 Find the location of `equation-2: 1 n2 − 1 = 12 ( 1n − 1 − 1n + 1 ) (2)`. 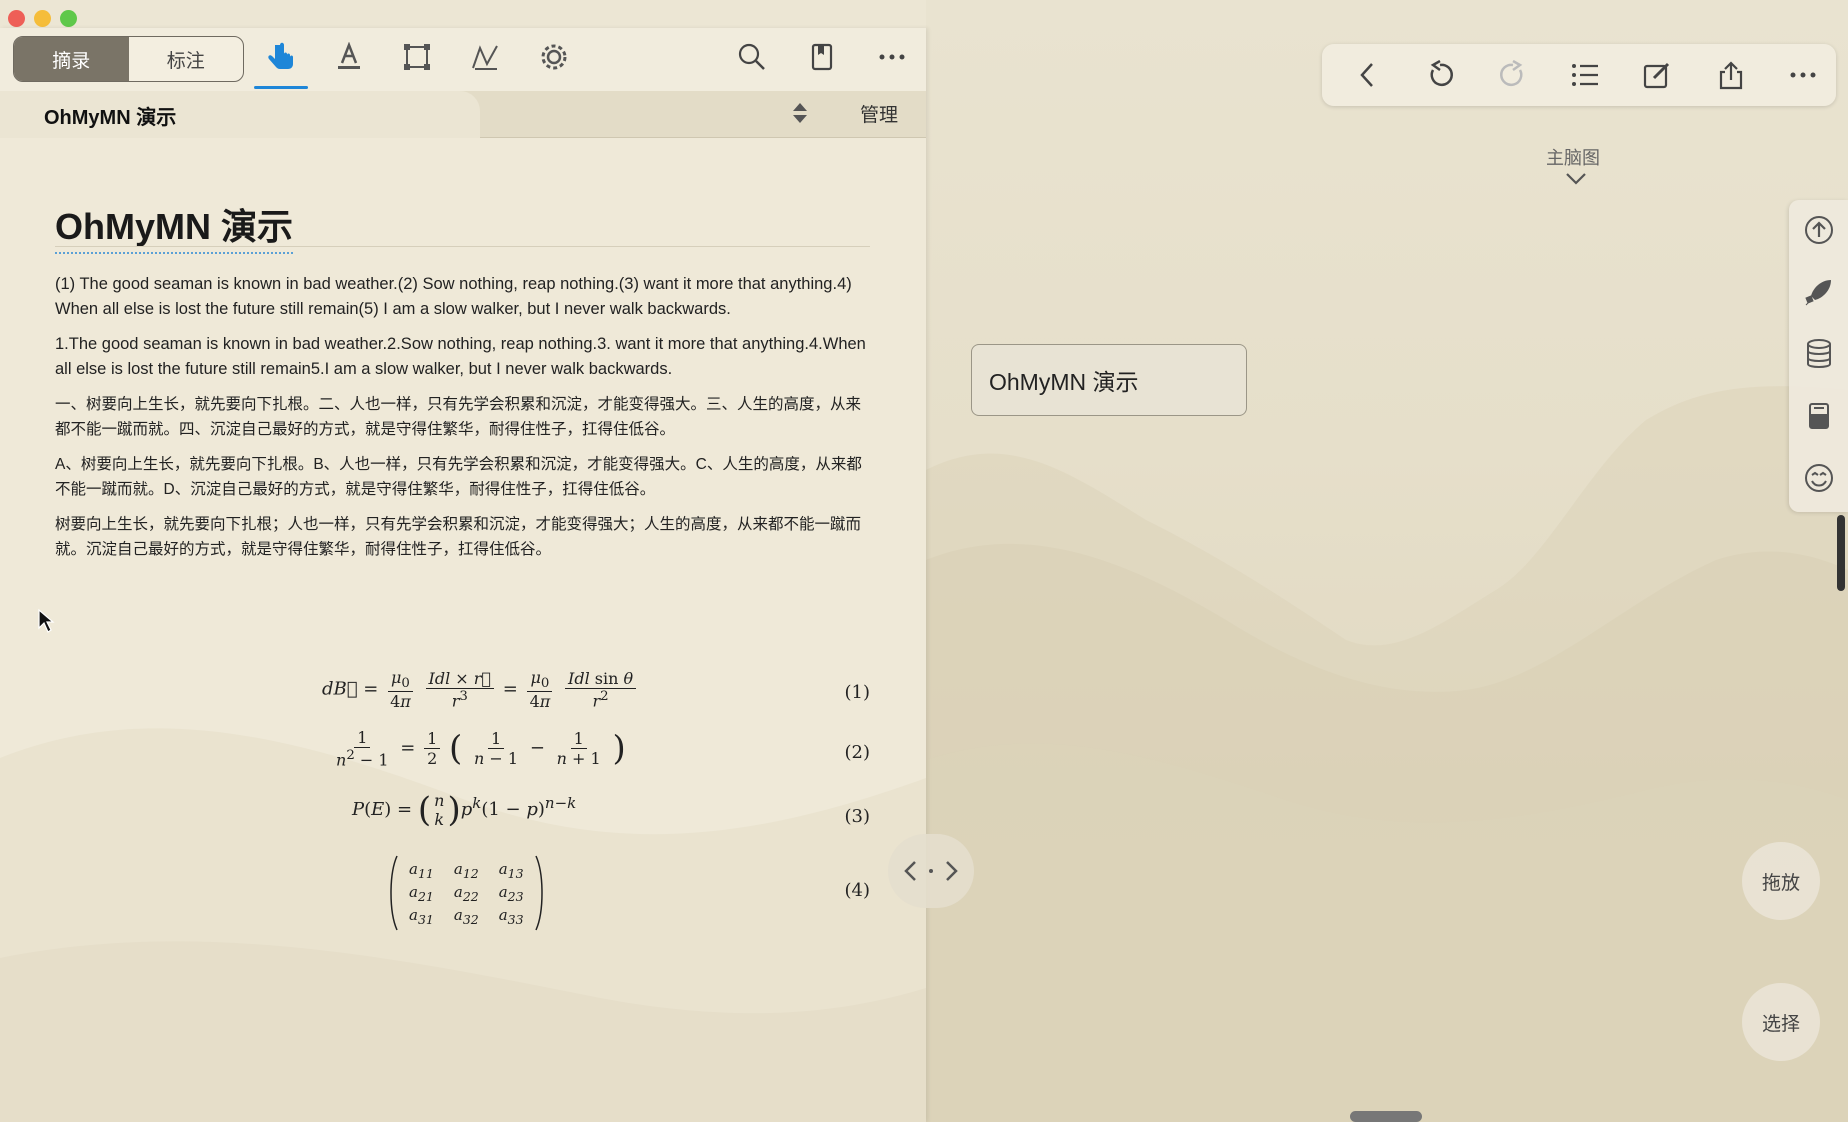

equation-2: 1 n2 − 1 = 12 ( 1n − 1 − 1n + 1 ) (2) is located at coordinates (462, 755).